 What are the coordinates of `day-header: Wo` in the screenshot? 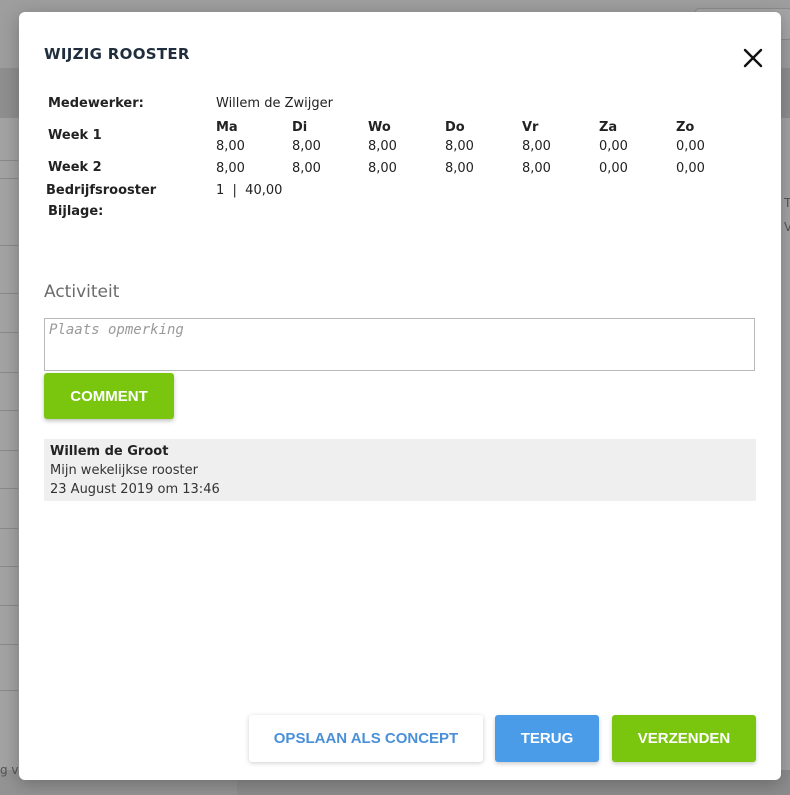 It's located at (379, 127).